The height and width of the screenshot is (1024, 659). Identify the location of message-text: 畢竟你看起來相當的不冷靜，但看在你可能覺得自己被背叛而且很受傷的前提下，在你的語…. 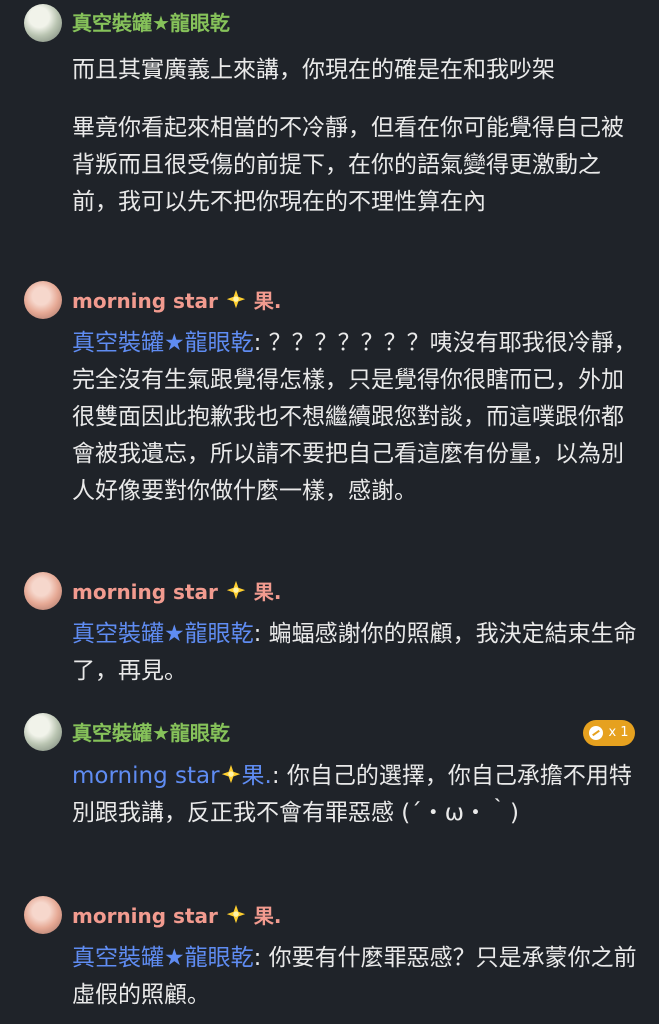
(348, 165).